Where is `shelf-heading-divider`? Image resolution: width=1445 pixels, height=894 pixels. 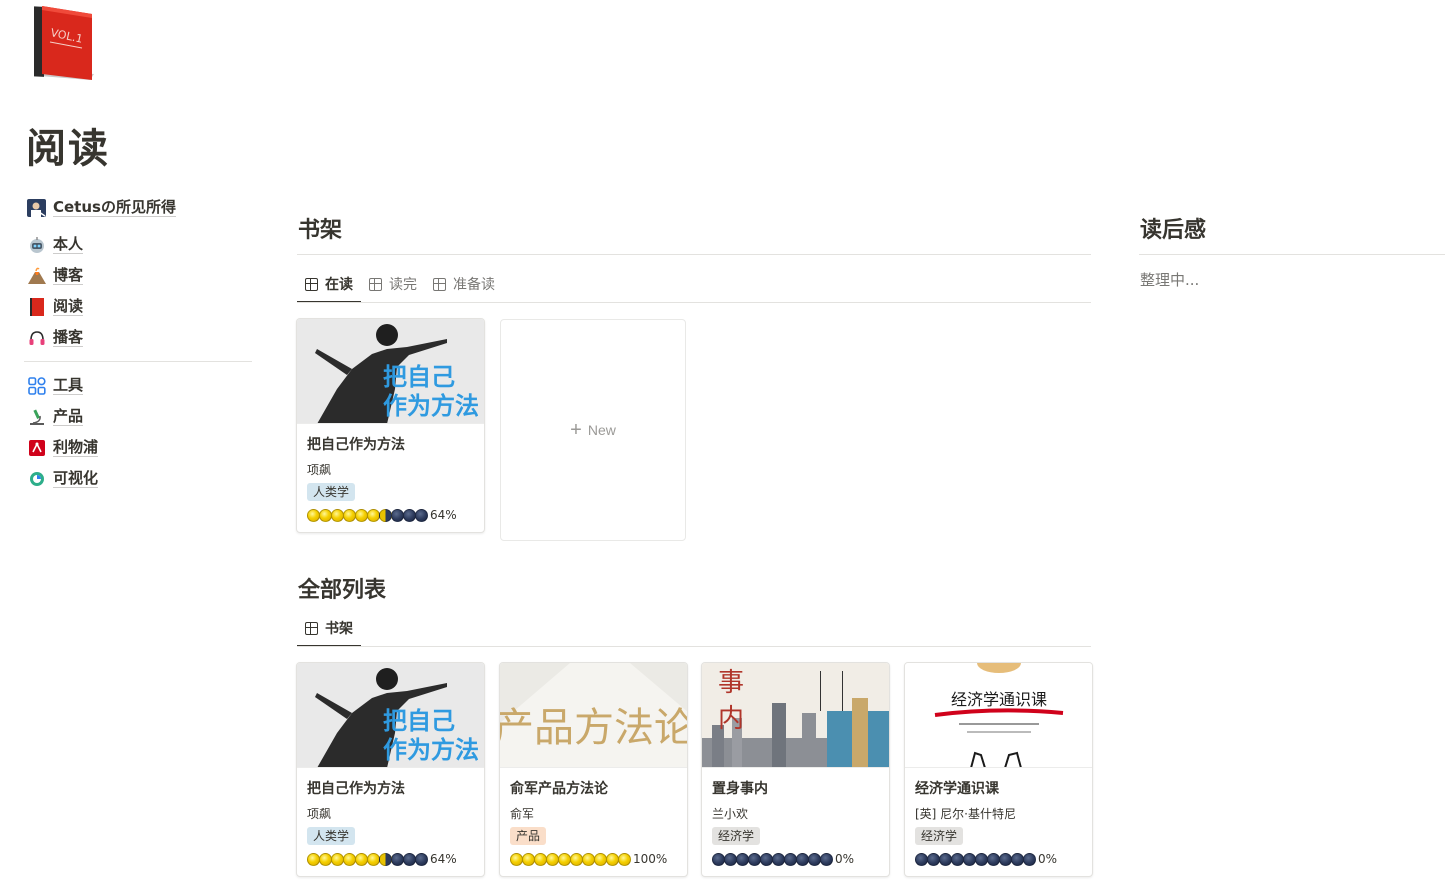
shelf-heading-divider is located at coordinates (694, 254).